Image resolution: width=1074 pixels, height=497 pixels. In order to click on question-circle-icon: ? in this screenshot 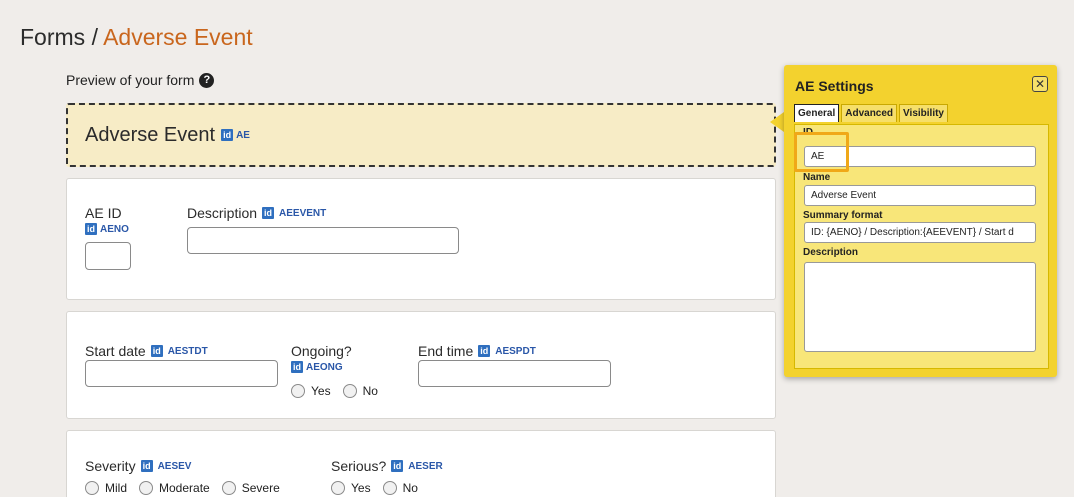, I will do `click(207, 80)`.